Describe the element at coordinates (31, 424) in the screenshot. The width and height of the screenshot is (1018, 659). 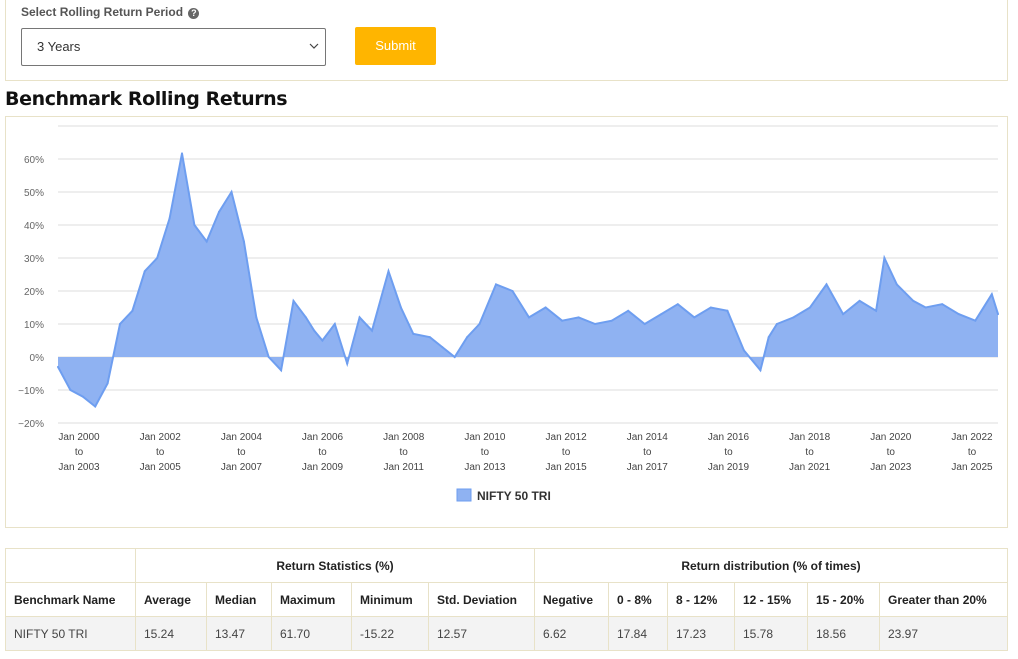
I see `y-tick-label: −20%` at that location.